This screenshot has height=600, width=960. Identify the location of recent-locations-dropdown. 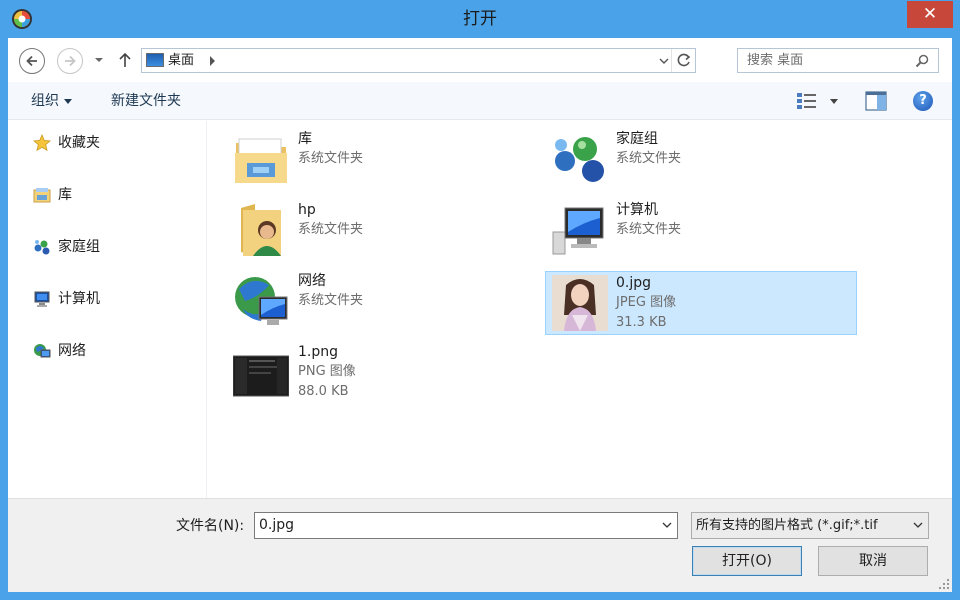
(99, 60).